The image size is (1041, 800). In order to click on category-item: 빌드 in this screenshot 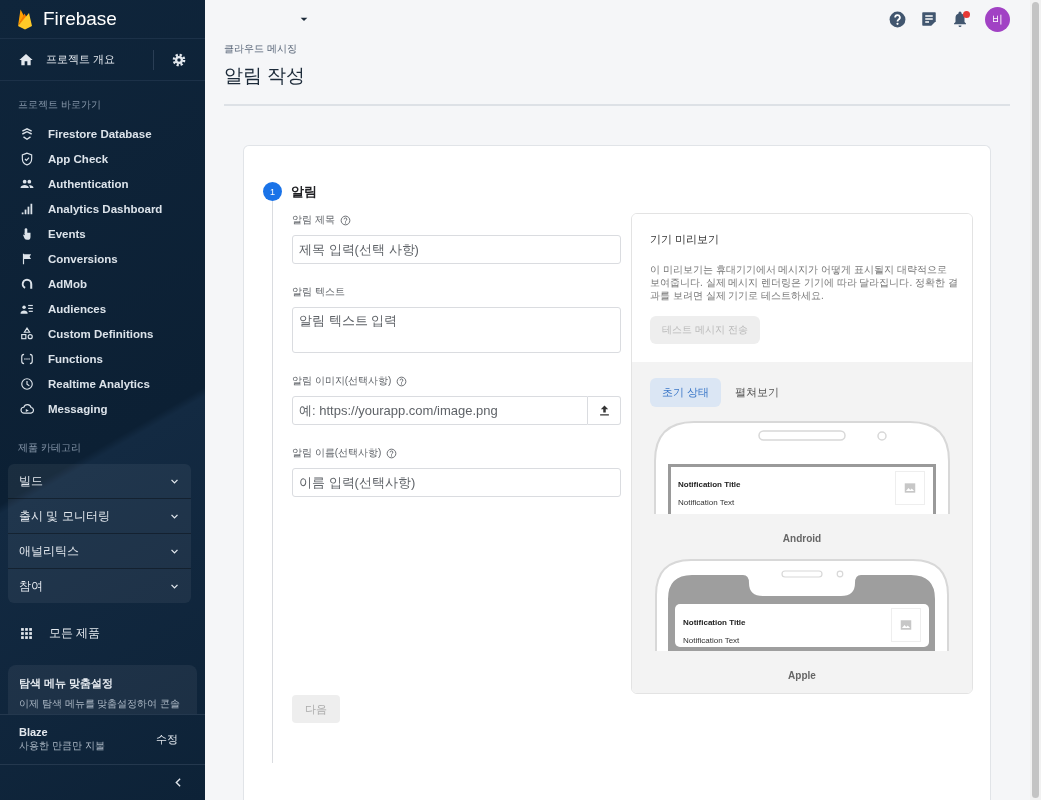, I will do `click(99, 482)`.